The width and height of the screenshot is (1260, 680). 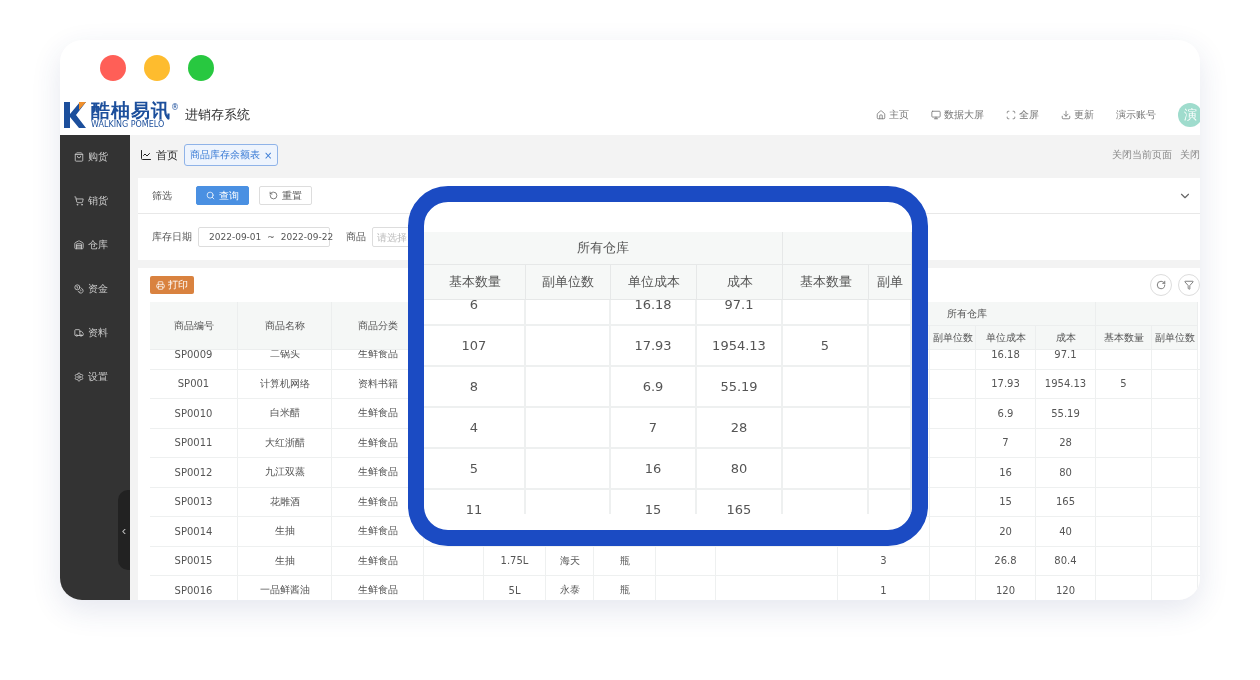 I want to click on table-cell: 生鲜食品, so click(x=378, y=588).